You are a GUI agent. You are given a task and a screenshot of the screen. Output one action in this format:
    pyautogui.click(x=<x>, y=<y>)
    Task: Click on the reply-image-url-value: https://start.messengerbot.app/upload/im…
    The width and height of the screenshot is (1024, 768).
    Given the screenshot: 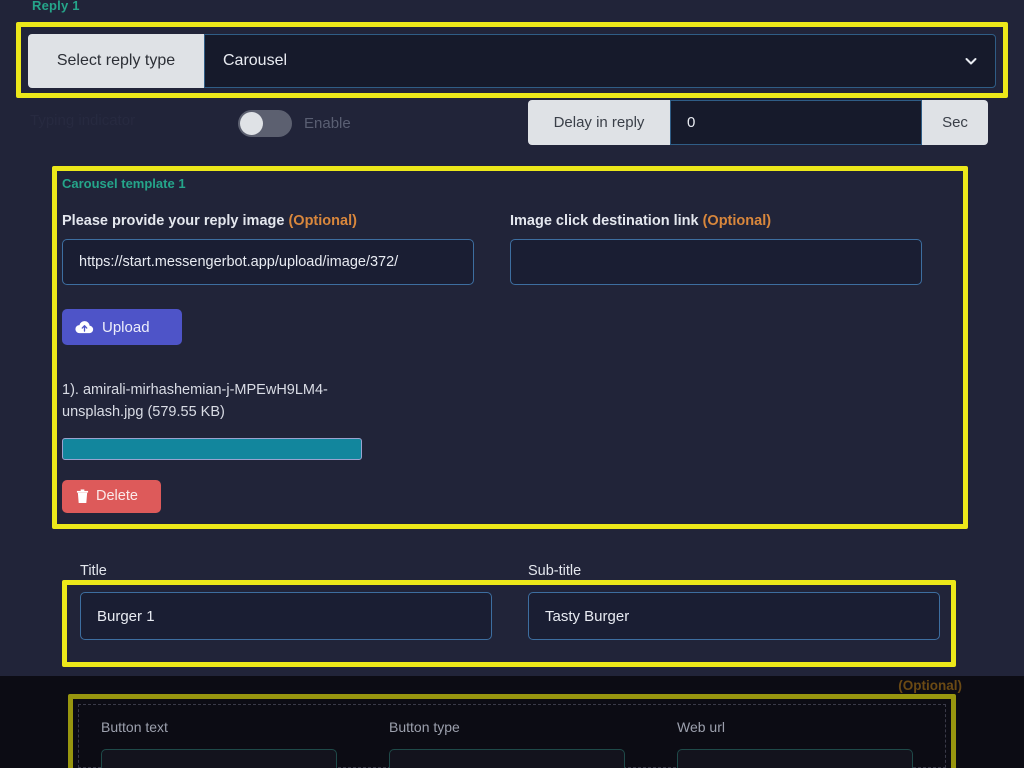 What is the action you would take?
    pyautogui.click(x=239, y=262)
    